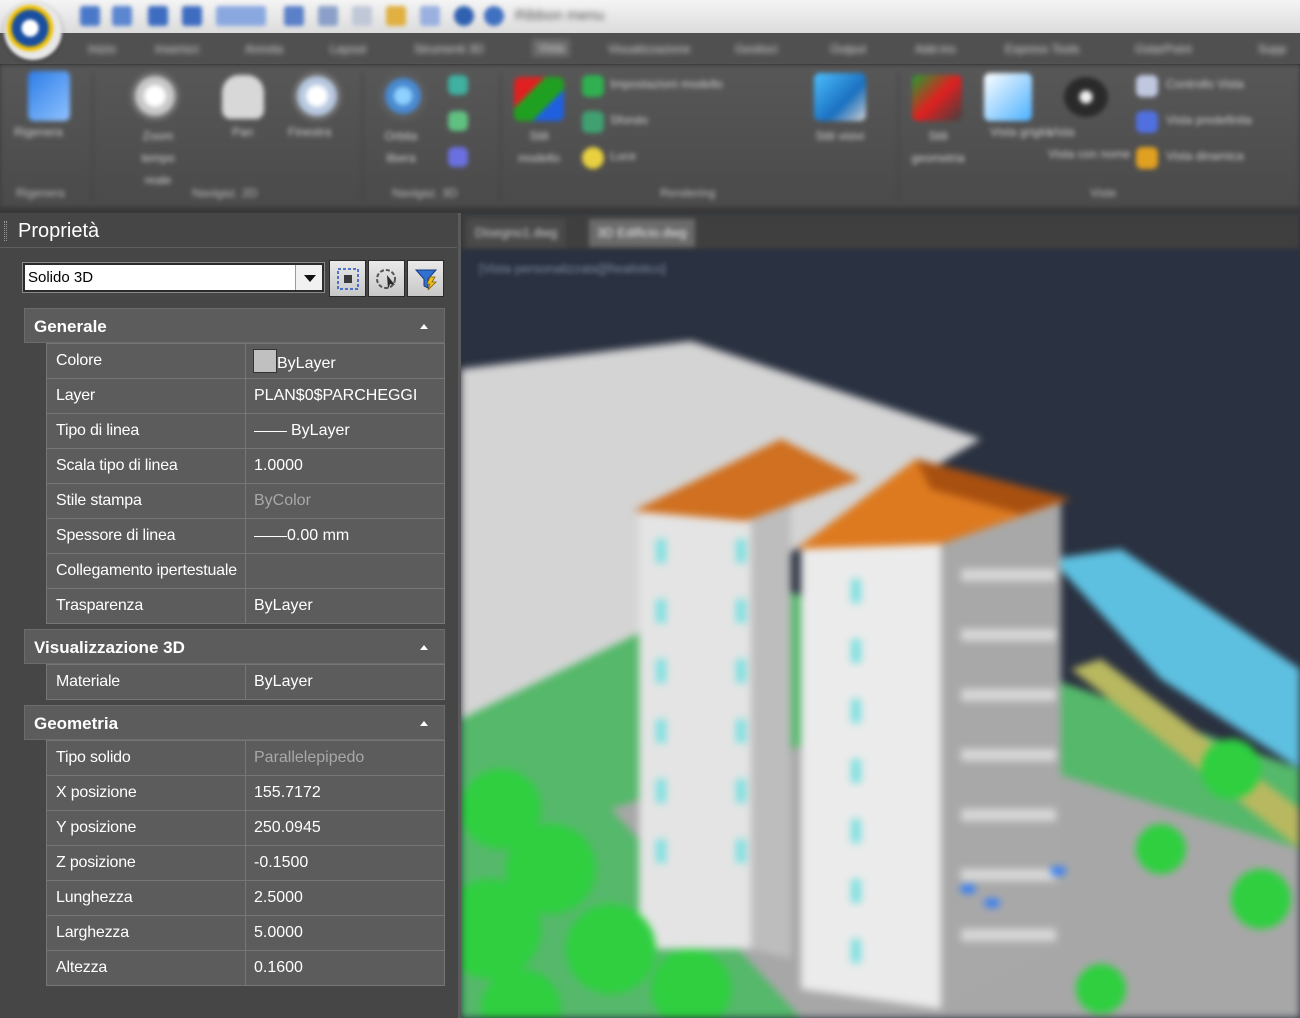  I want to click on tab-annotate: Annota, so click(264, 49).